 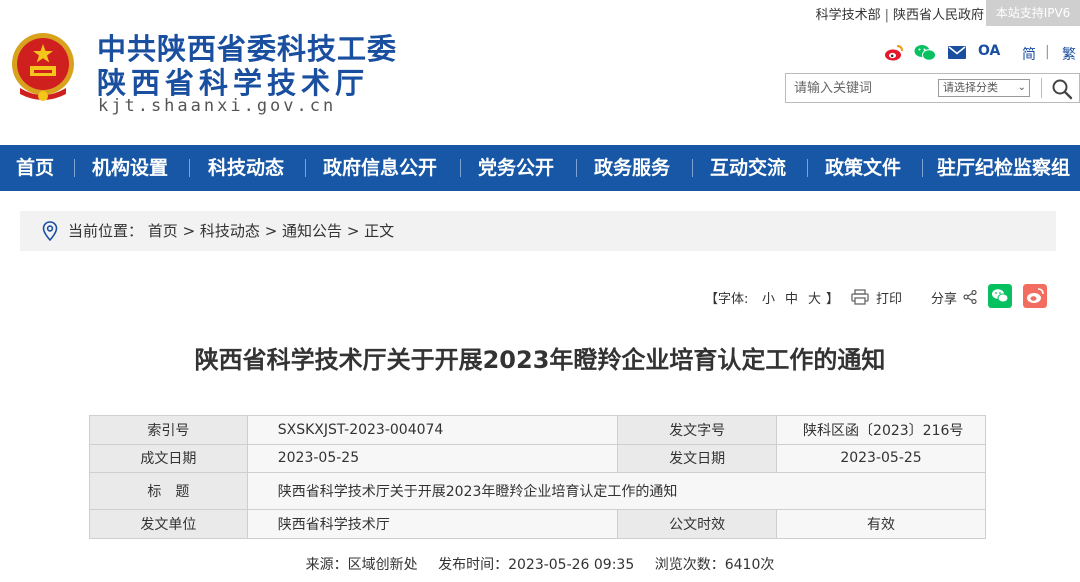 I want to click on share-icon, so click(x=970, y=297).